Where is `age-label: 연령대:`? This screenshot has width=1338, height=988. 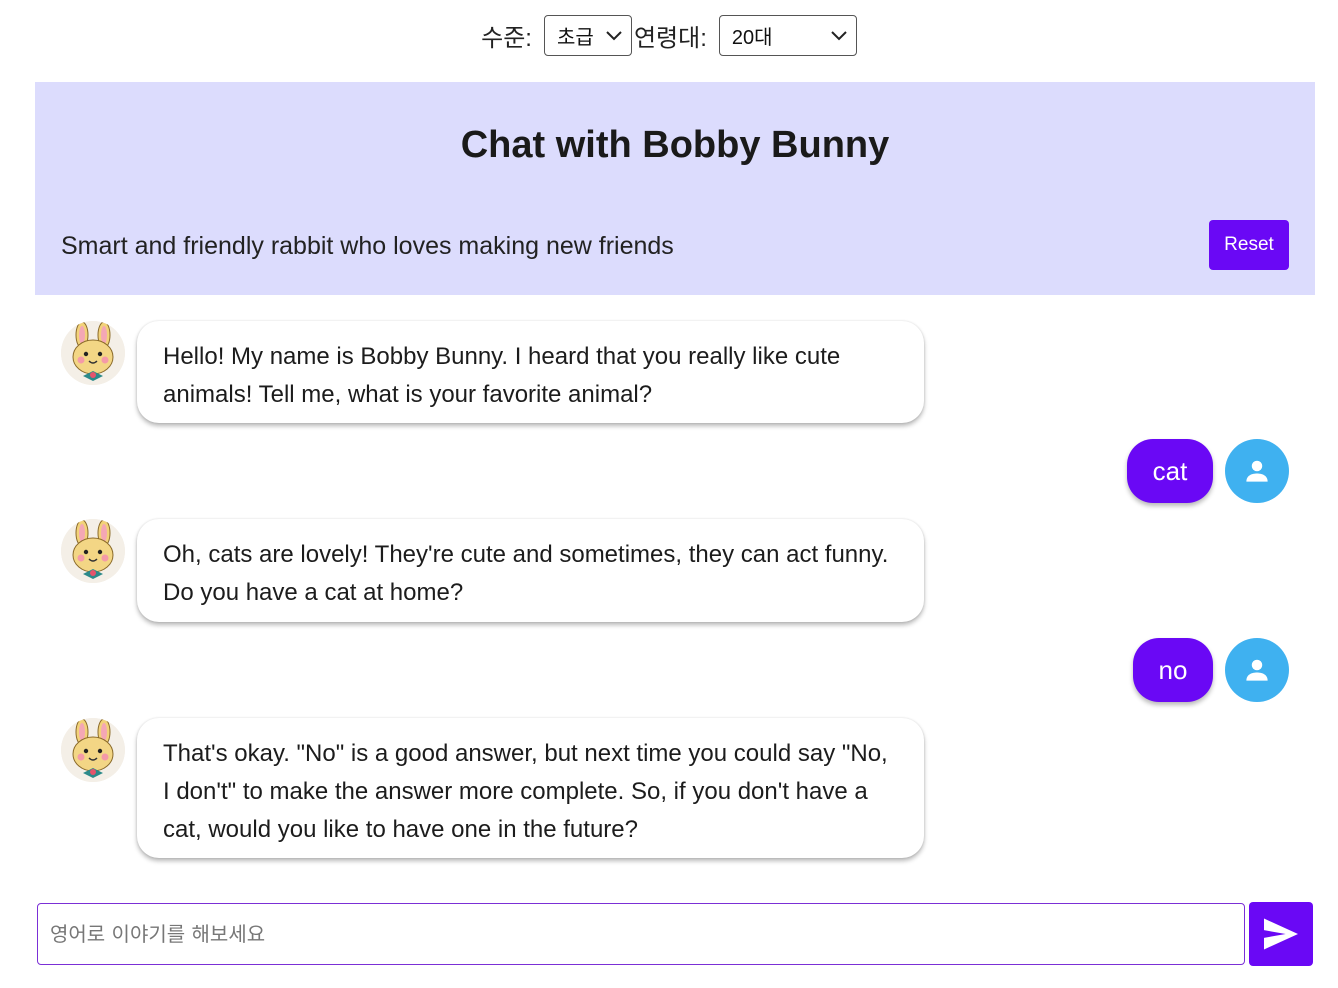 age-label: 연령대: is located at coordinates (670, 38).